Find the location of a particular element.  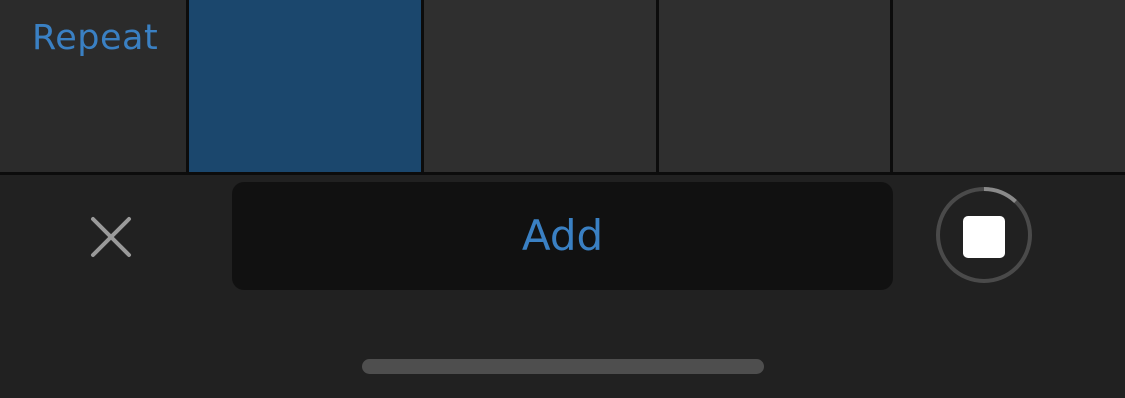

stop-square is located at coordinates (984, 237).